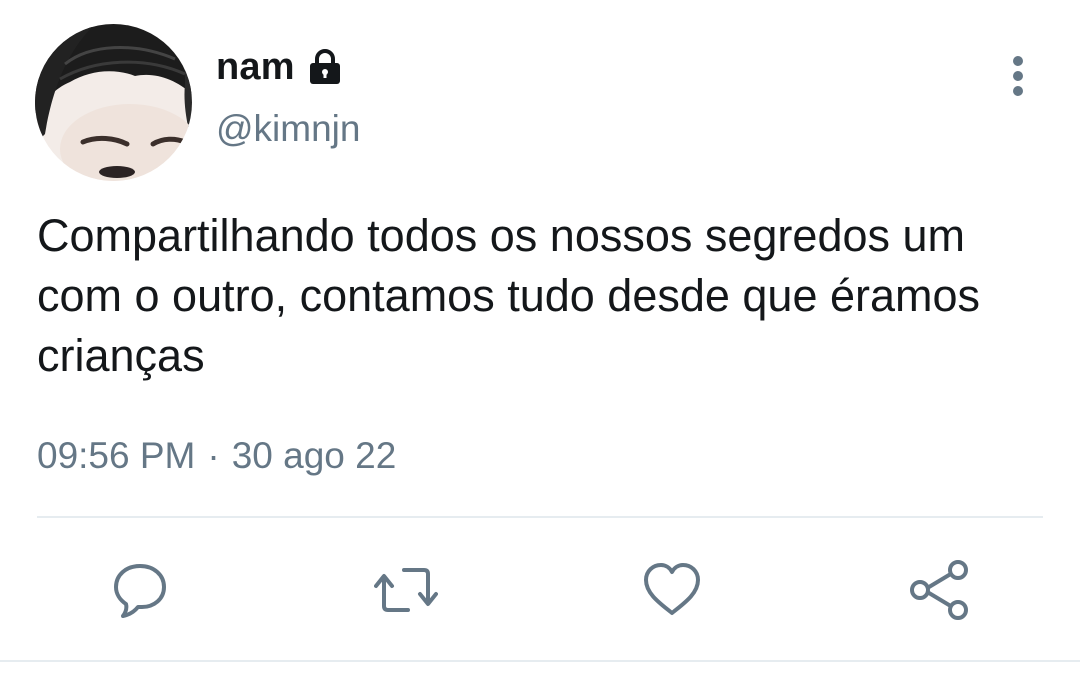 The width and height of the screenshot is (1080, 681). I want to click on retweet-button, so click(406, 590).